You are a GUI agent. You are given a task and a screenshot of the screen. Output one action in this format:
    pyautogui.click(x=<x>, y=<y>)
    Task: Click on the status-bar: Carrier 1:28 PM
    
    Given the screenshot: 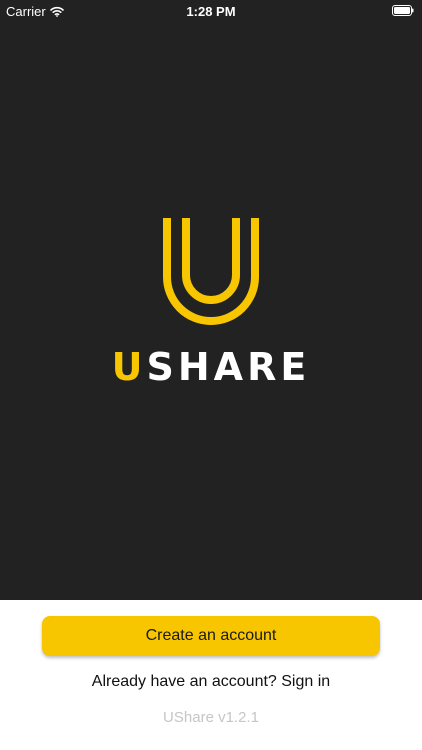 What is the action you would take?
    pyautogui.click(x=211, y=11)
    